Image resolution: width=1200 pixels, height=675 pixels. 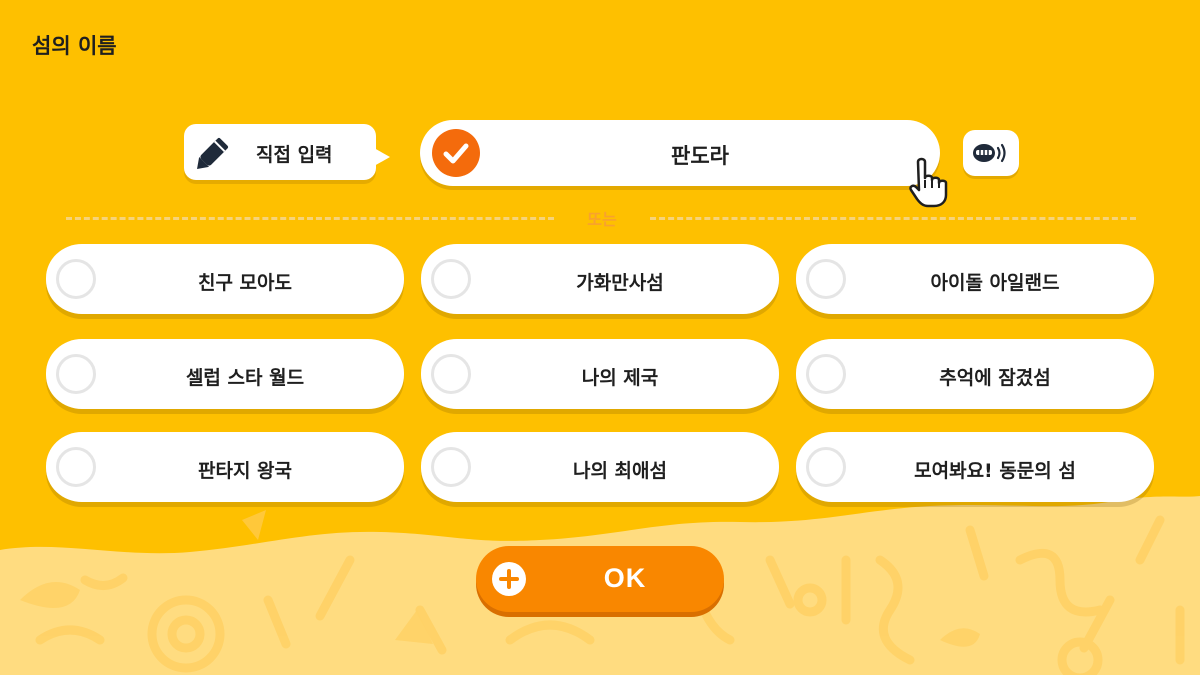 I want to click on option-button: 모여봐요! 동문의 섬, so click(x=975, y=467).